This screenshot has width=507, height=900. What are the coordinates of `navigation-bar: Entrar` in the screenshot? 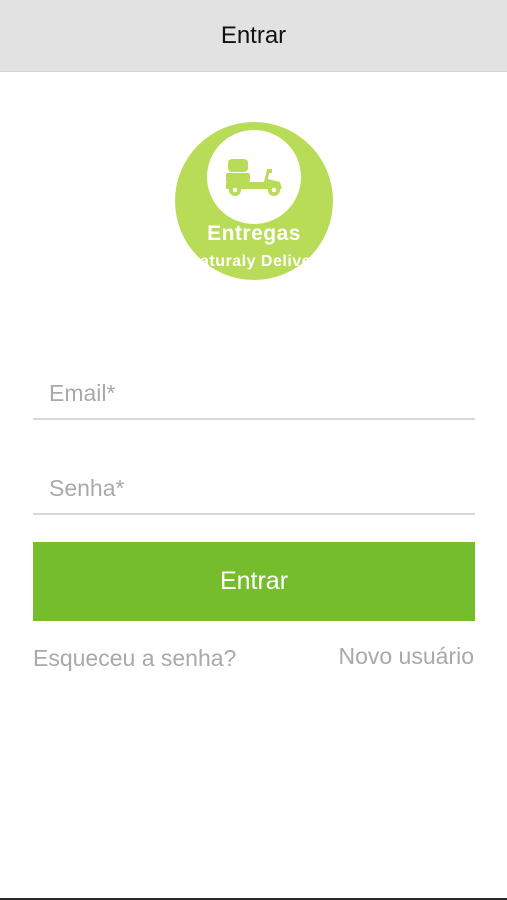 It's located at (253, 36).